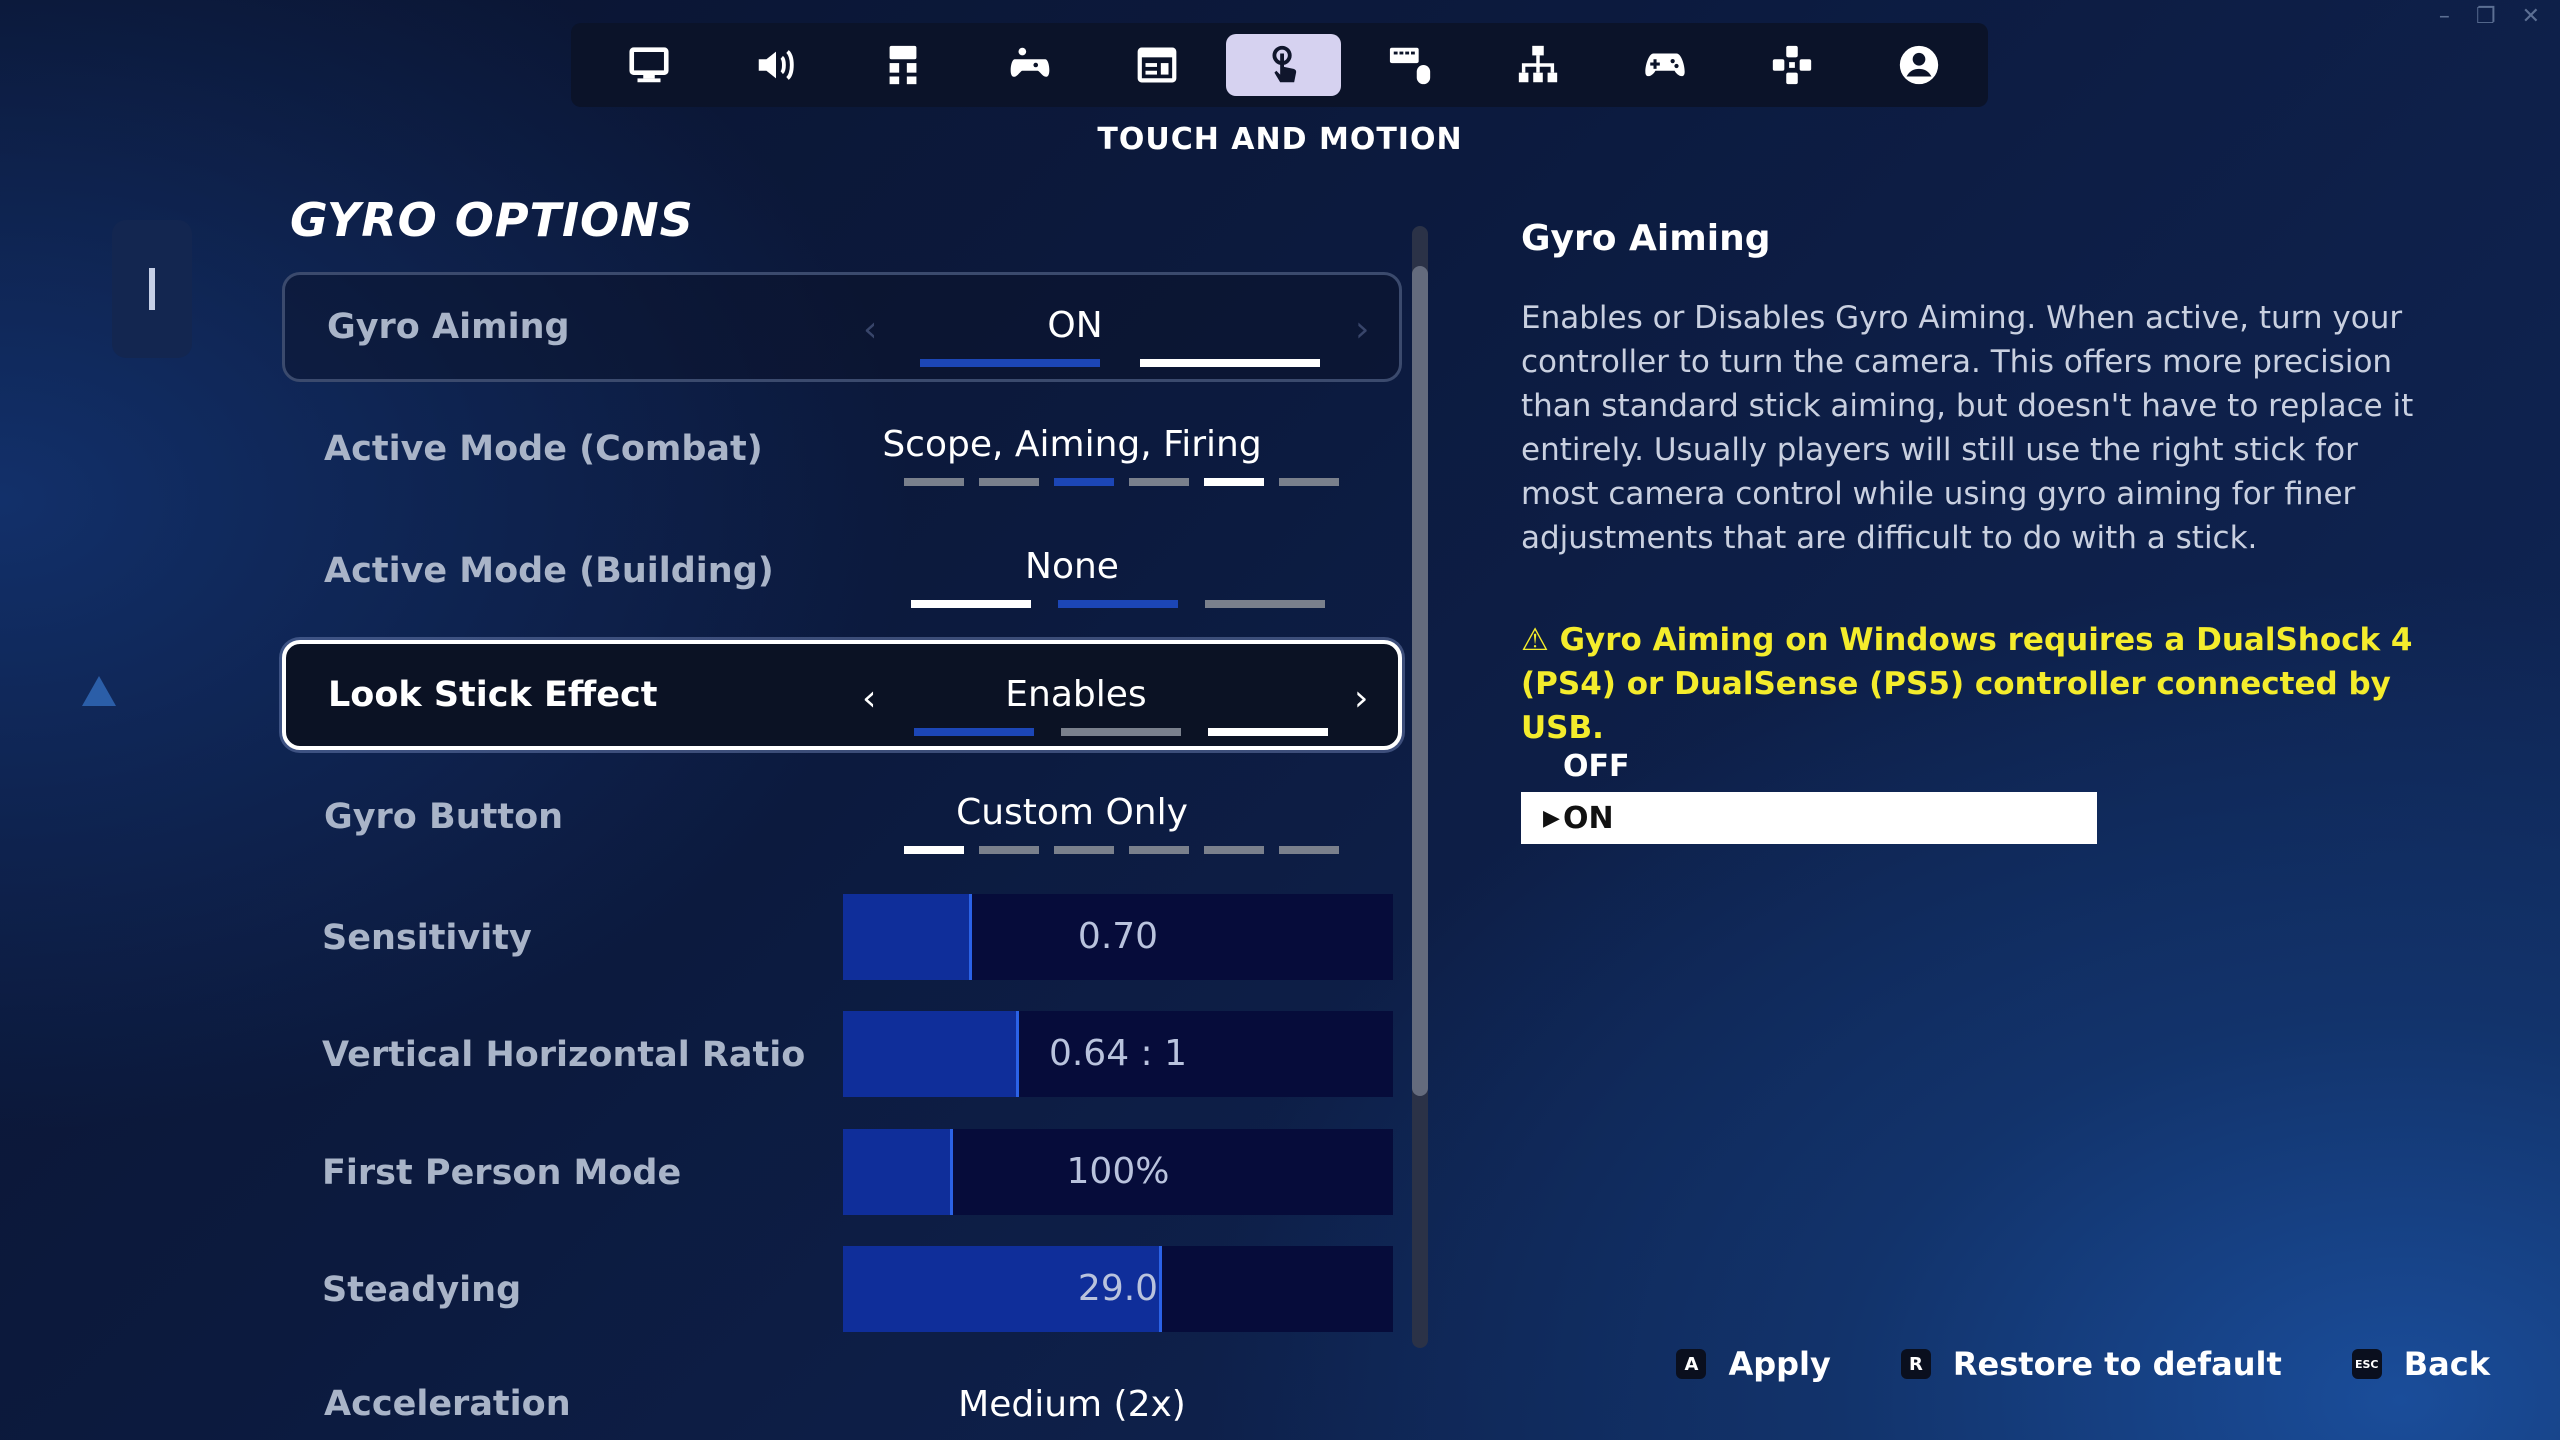 The width and height of the screenshot is (2560, 1440). I want to click on hud-layout-icon, so click(1156, 65).